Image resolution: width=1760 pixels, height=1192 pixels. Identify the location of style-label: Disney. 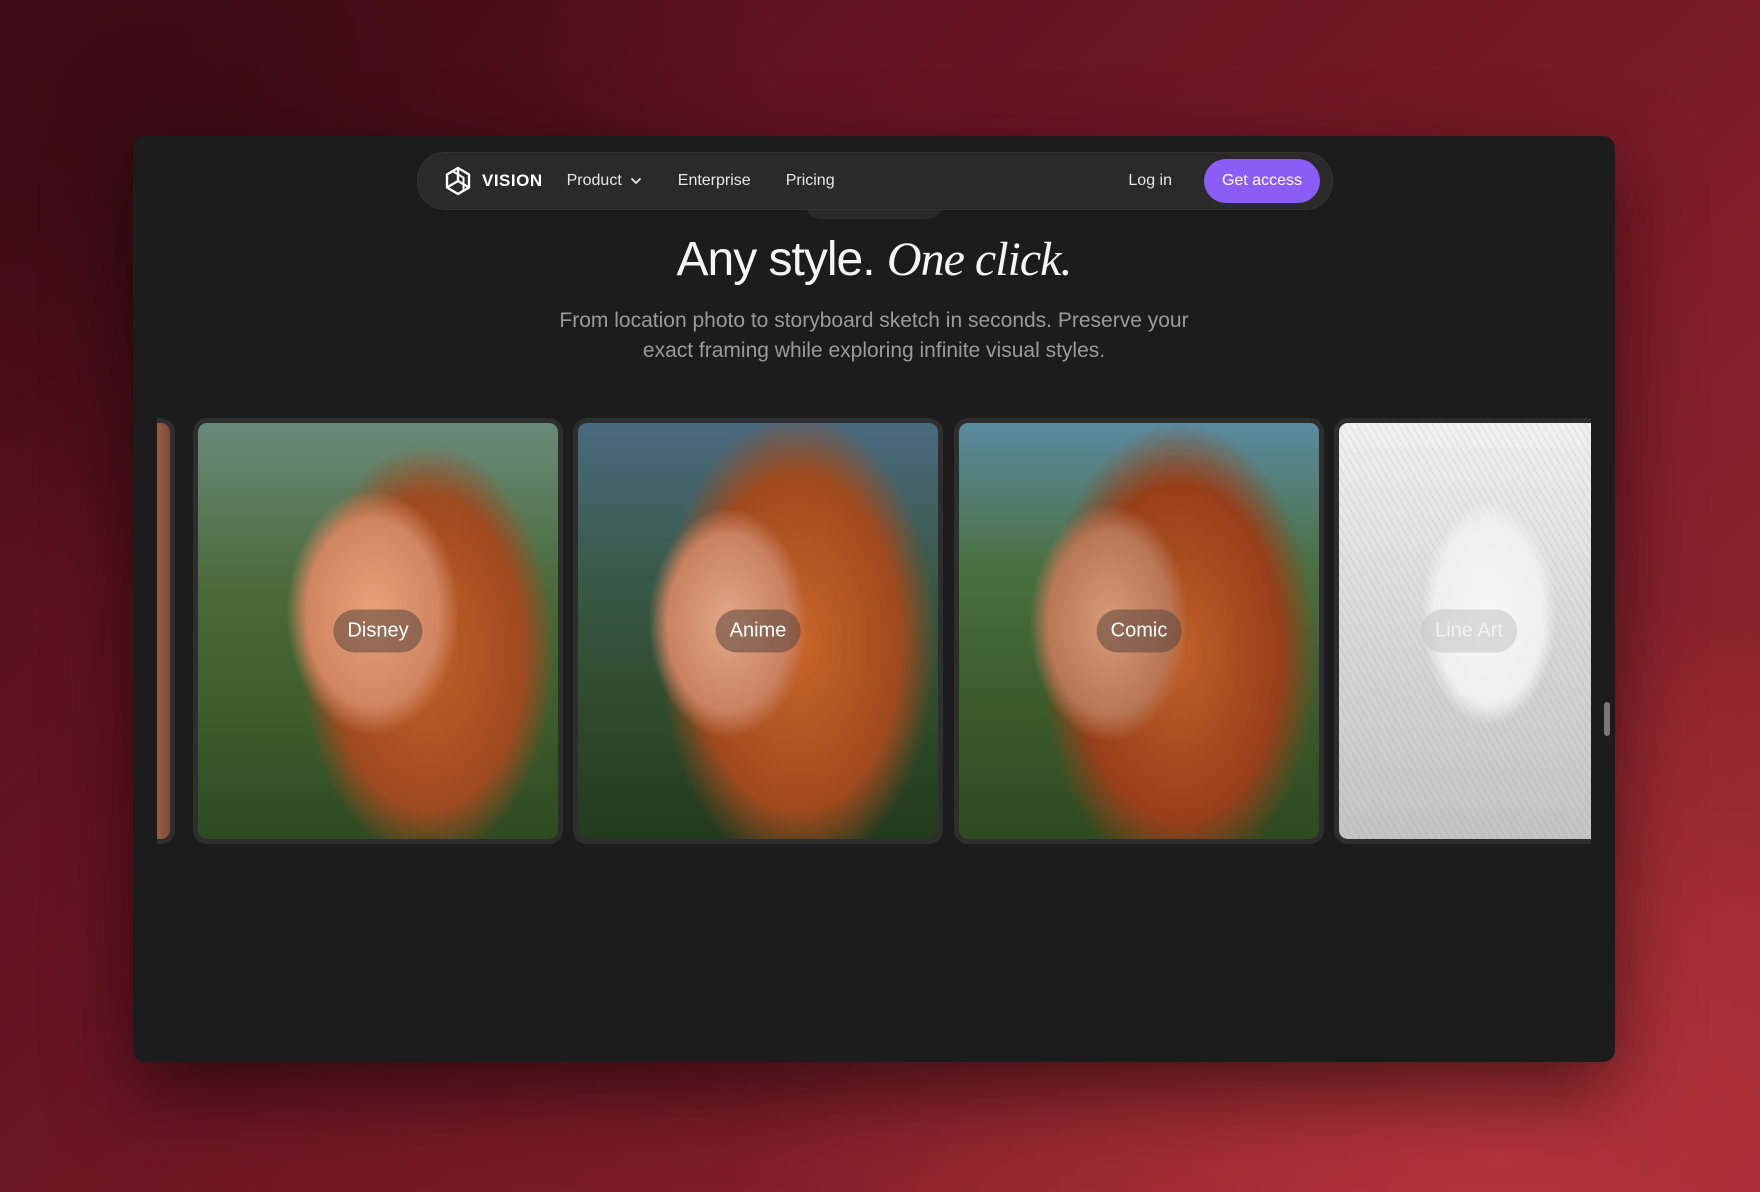
(378, 631).